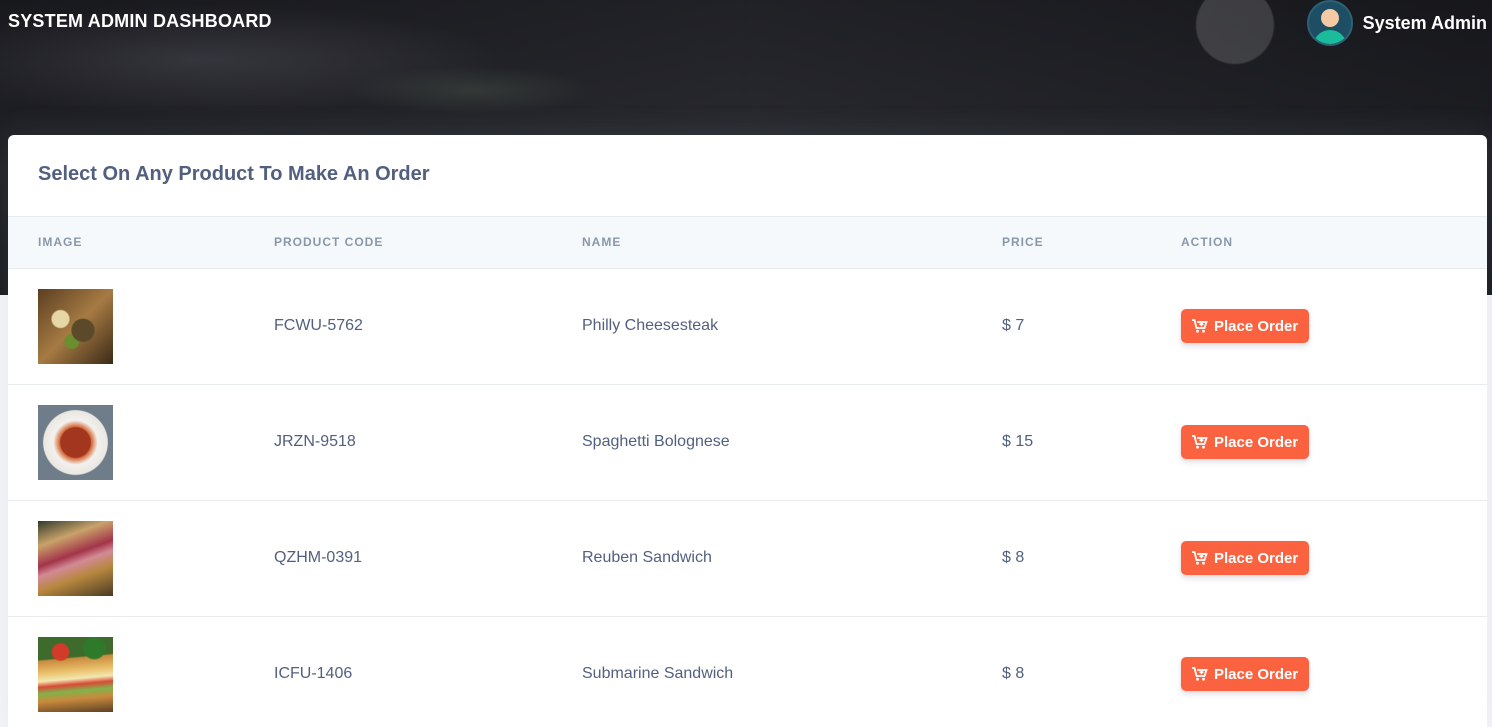  I want to click on column-header-product-code: PRODUCT CODE, so click(398, 243).